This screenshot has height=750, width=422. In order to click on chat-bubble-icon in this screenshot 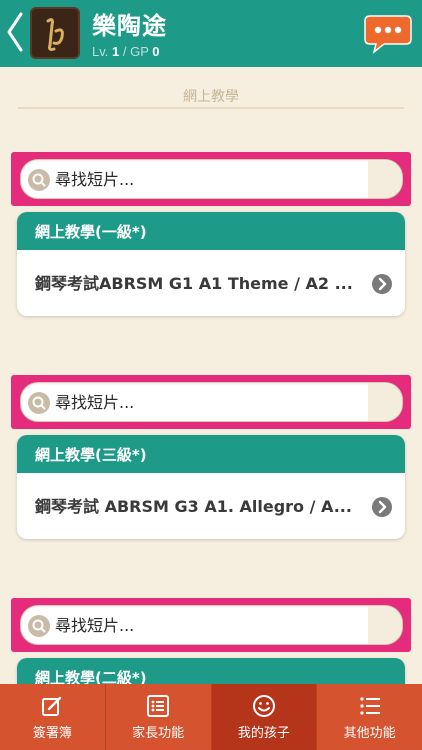, I will do `click(388, 34)`.